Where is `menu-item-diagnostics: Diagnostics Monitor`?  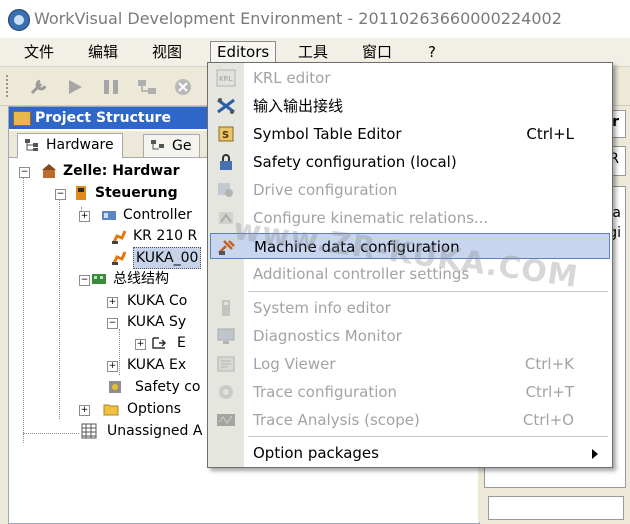 menu-item-diagnostics: Diagnostics Monitor is located at coordinates (410, 336).